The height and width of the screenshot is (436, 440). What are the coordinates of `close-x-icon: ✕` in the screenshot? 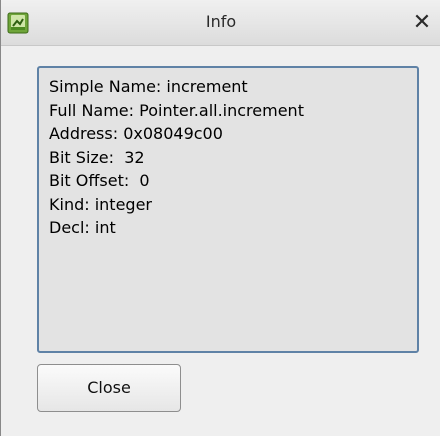 It's located at (422, 23).